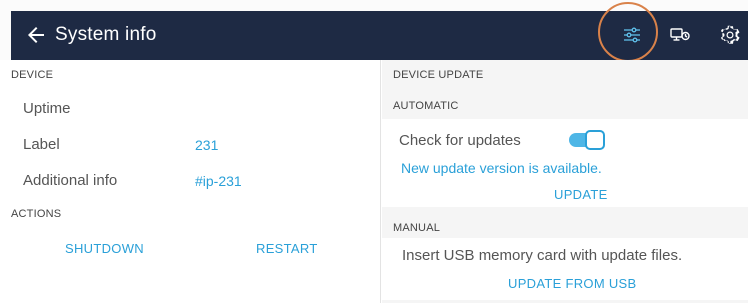 Image resolution: width=748 pixels, height=303 pixels. I want to click on additional-info-label: Additional info, so click(70, 180).